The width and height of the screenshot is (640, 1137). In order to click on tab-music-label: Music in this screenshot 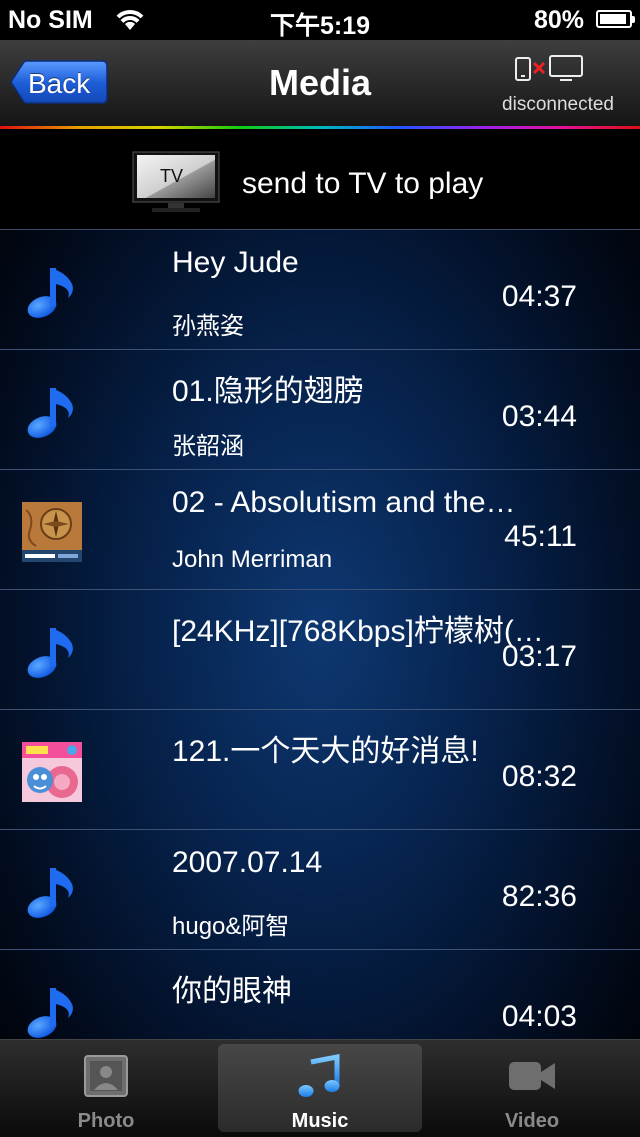, I will do `click(320, 1121)`.